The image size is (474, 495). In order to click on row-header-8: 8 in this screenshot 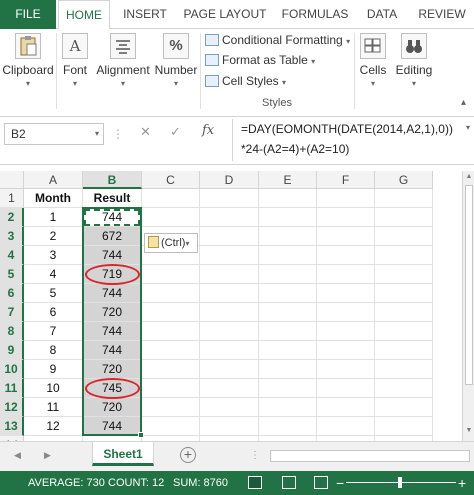, I will do `click(12, 331)`.